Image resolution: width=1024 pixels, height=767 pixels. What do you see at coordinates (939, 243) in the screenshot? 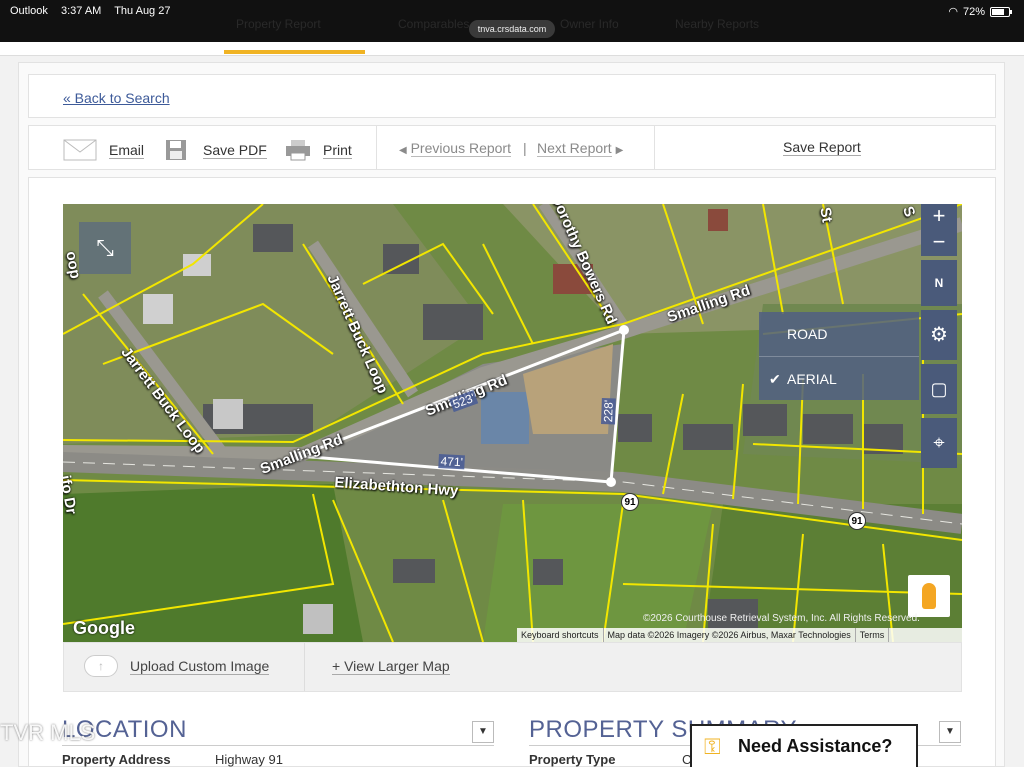
I see `zoom-out-button: −` at bounding box center [939, 243].